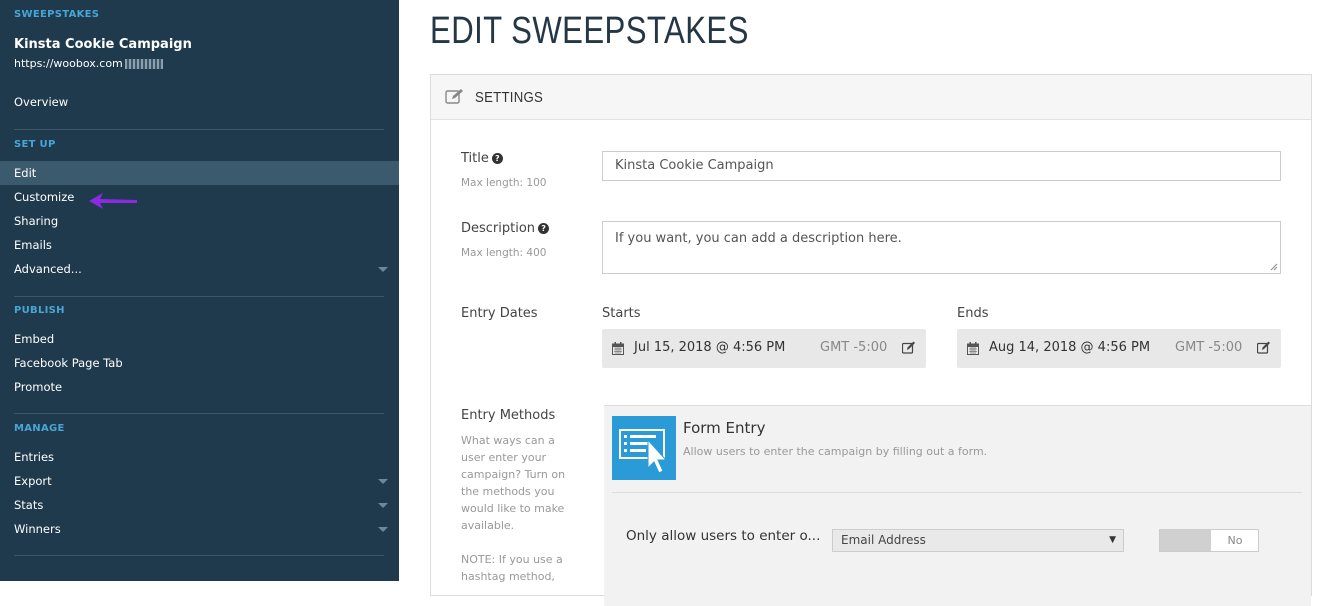 The height and width of the screenshot is (606, 1328). I want to click on sidebar-item-edit: Edit, so click(199, 173).